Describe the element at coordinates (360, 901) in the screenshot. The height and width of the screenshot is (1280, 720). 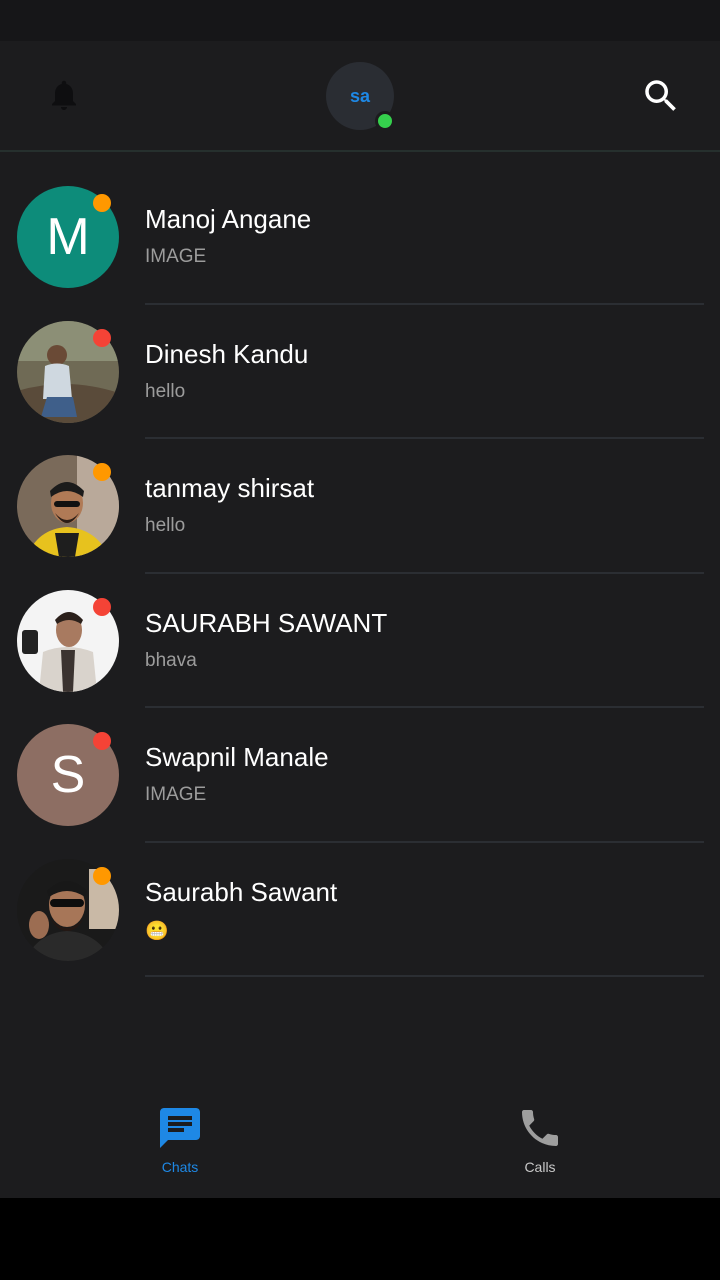
I see `chat-item: Saurabh Sawant 😬` at that location.